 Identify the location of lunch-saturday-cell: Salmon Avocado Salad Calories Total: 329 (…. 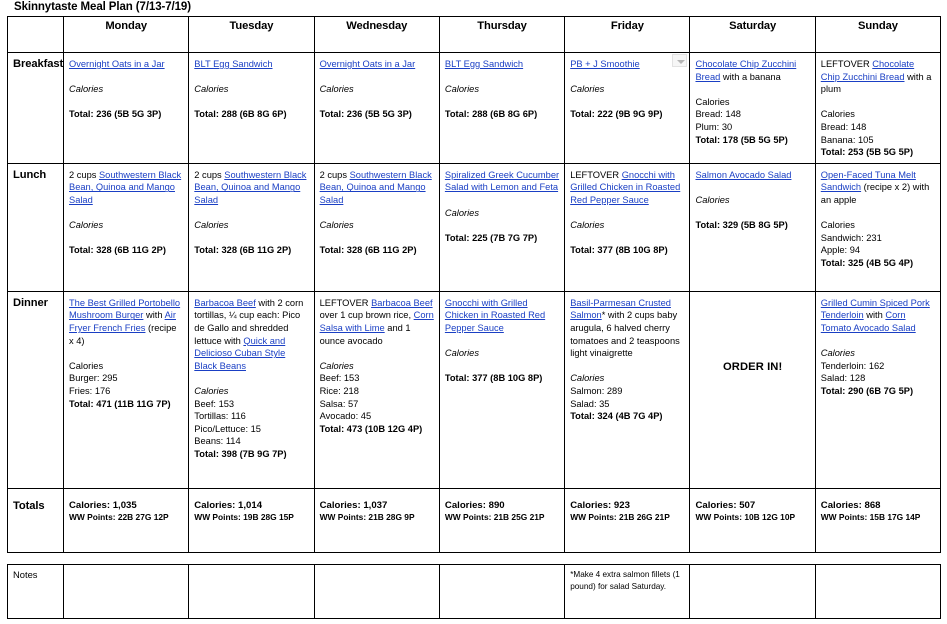
(752, 227).